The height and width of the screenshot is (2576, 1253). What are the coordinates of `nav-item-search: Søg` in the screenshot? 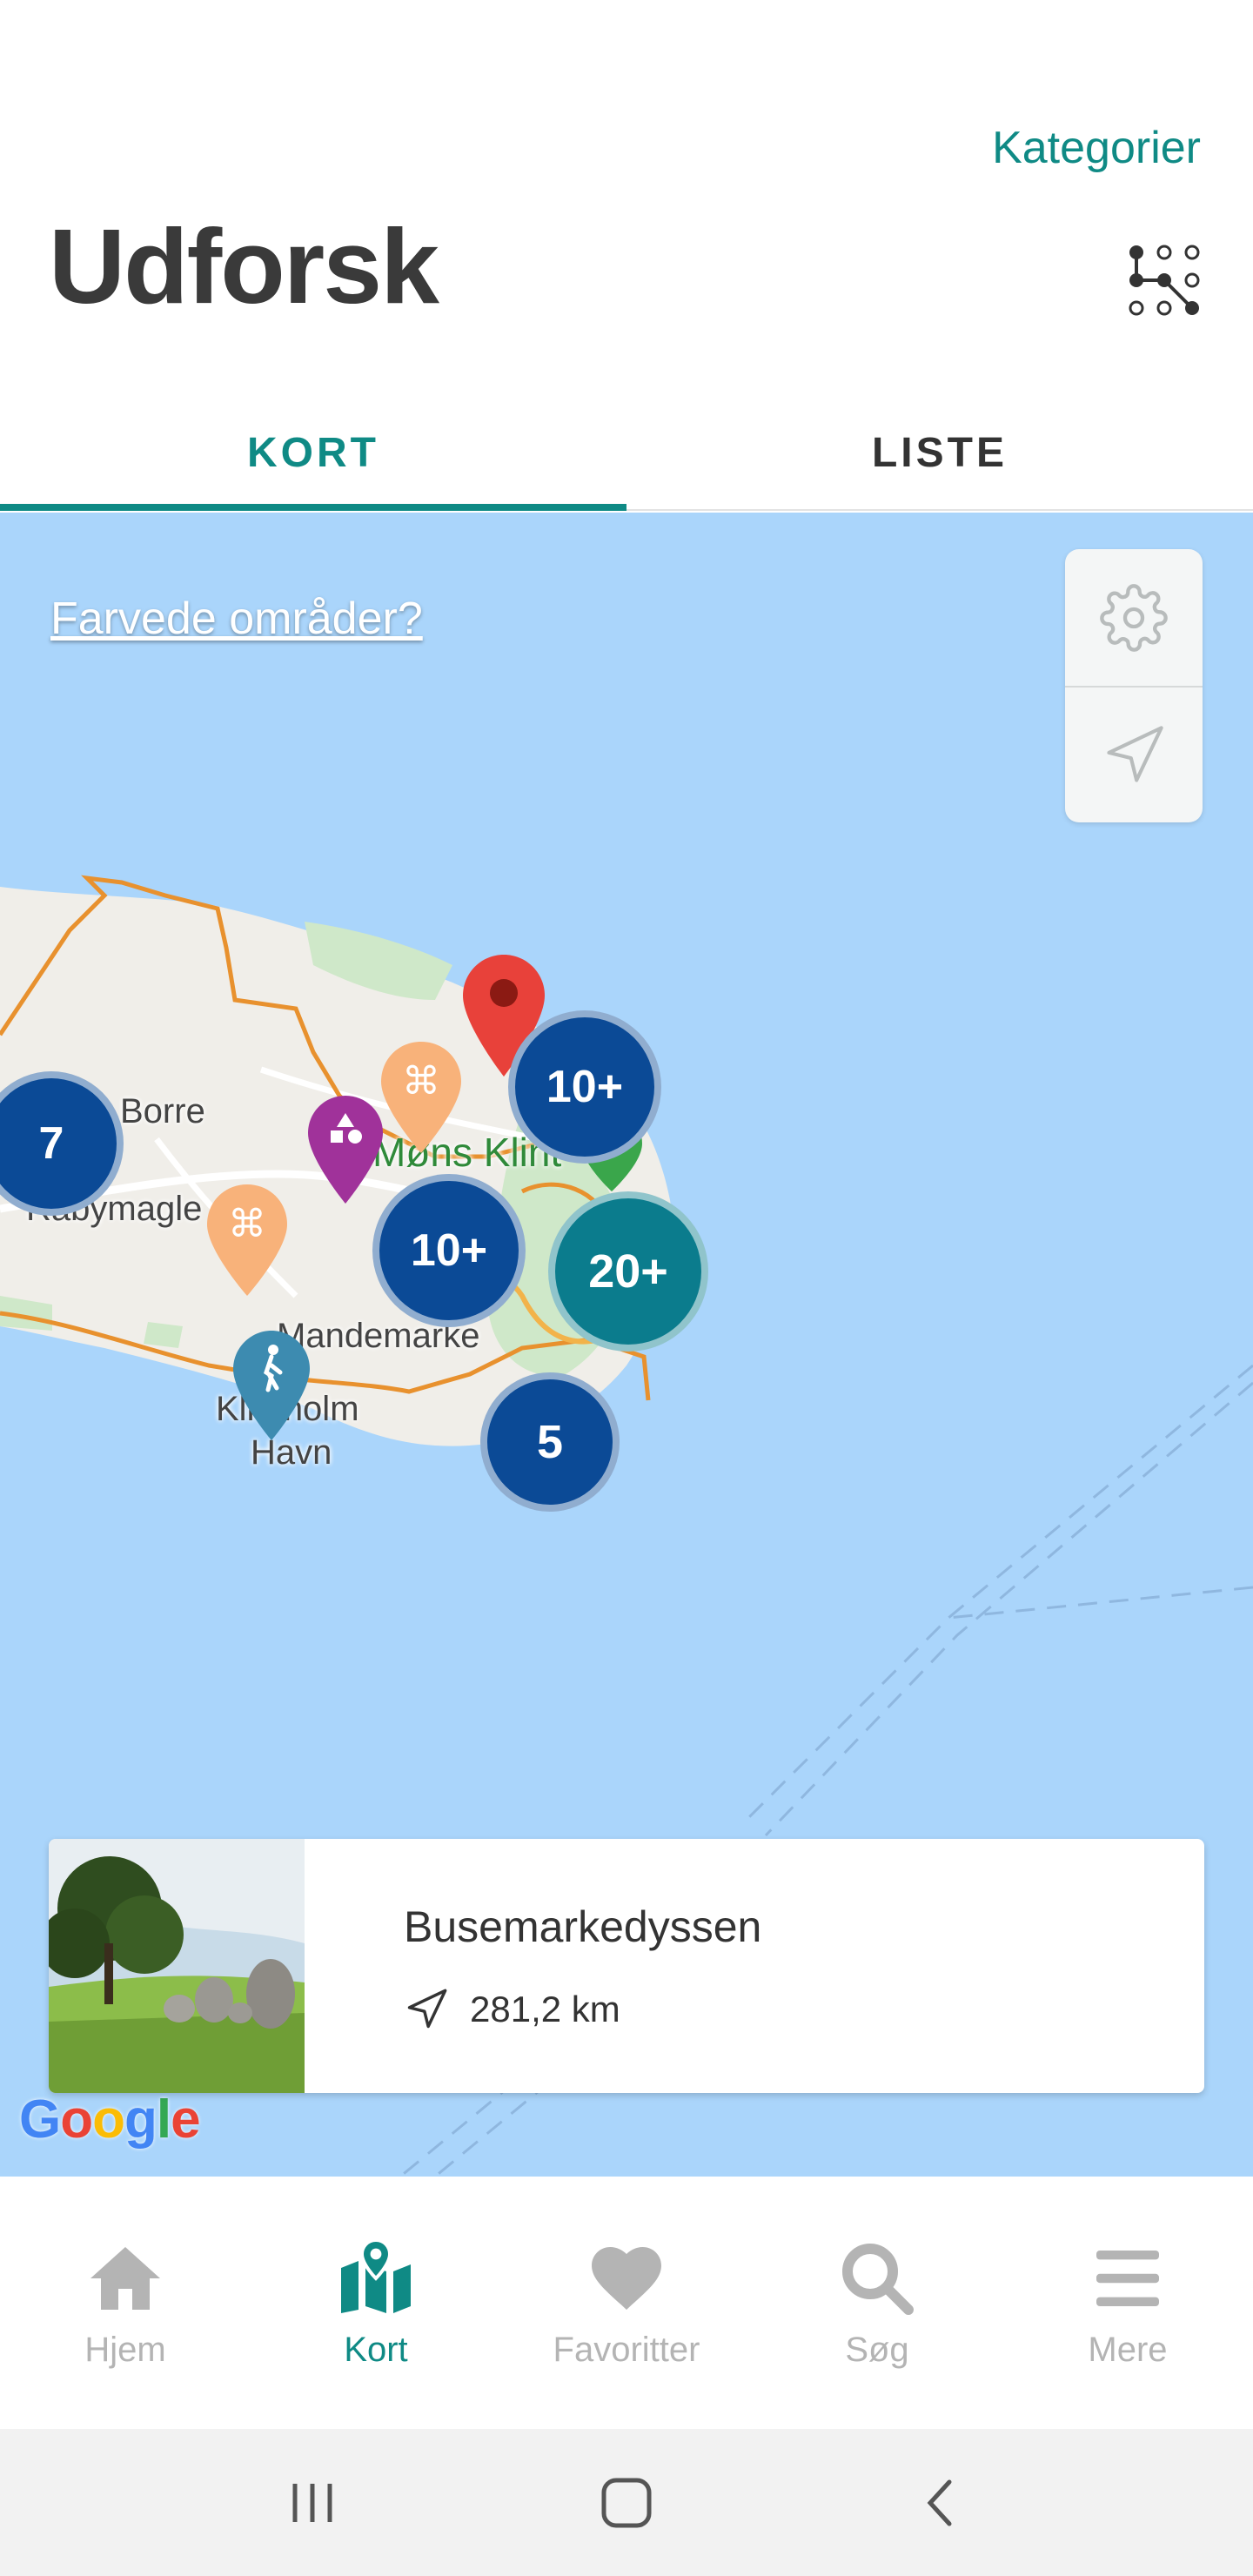 It's located at (877, 2303).